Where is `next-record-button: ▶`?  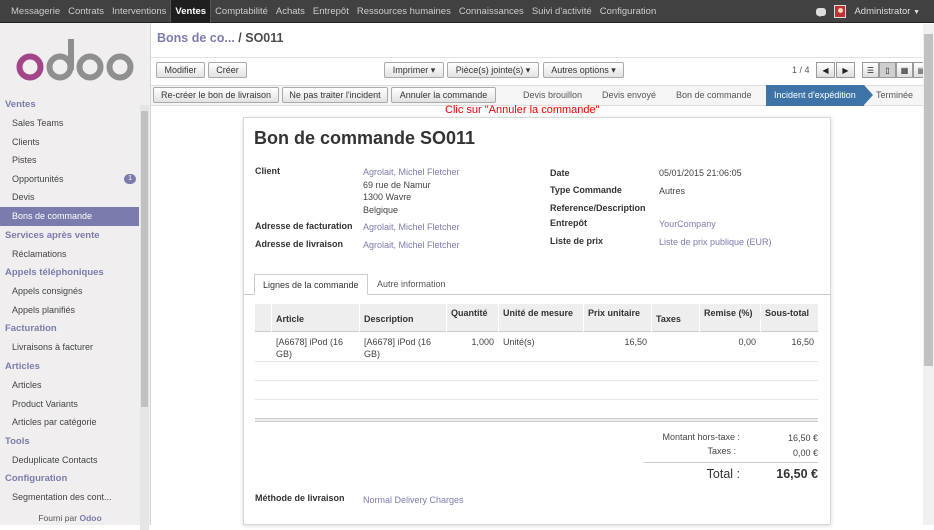
next-record-button: ▶ is located at coordinates (845, 70).